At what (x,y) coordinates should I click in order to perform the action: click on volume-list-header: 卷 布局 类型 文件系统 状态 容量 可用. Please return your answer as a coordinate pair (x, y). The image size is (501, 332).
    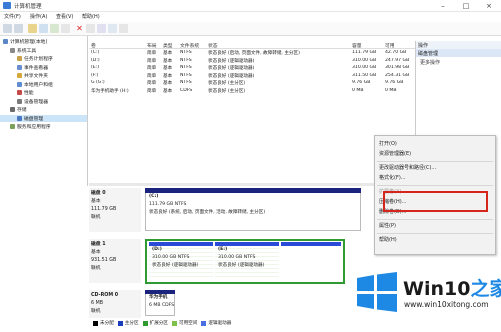
    Looking at the image, I should click on (252, 45).